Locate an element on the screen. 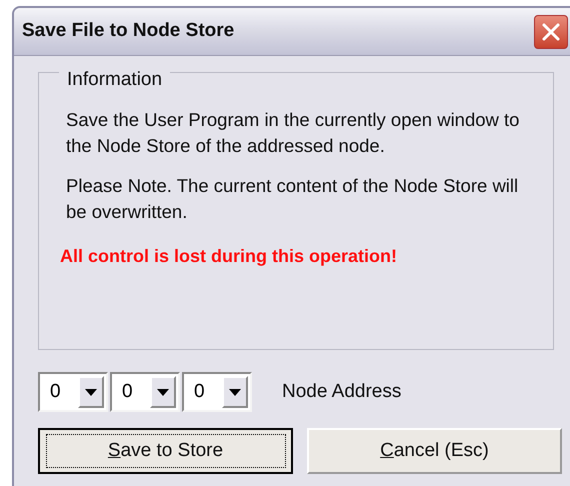 This screenshot has height=486, width=570. warning-text: All control is lost during this operation! is located at coordinates (229, 256).